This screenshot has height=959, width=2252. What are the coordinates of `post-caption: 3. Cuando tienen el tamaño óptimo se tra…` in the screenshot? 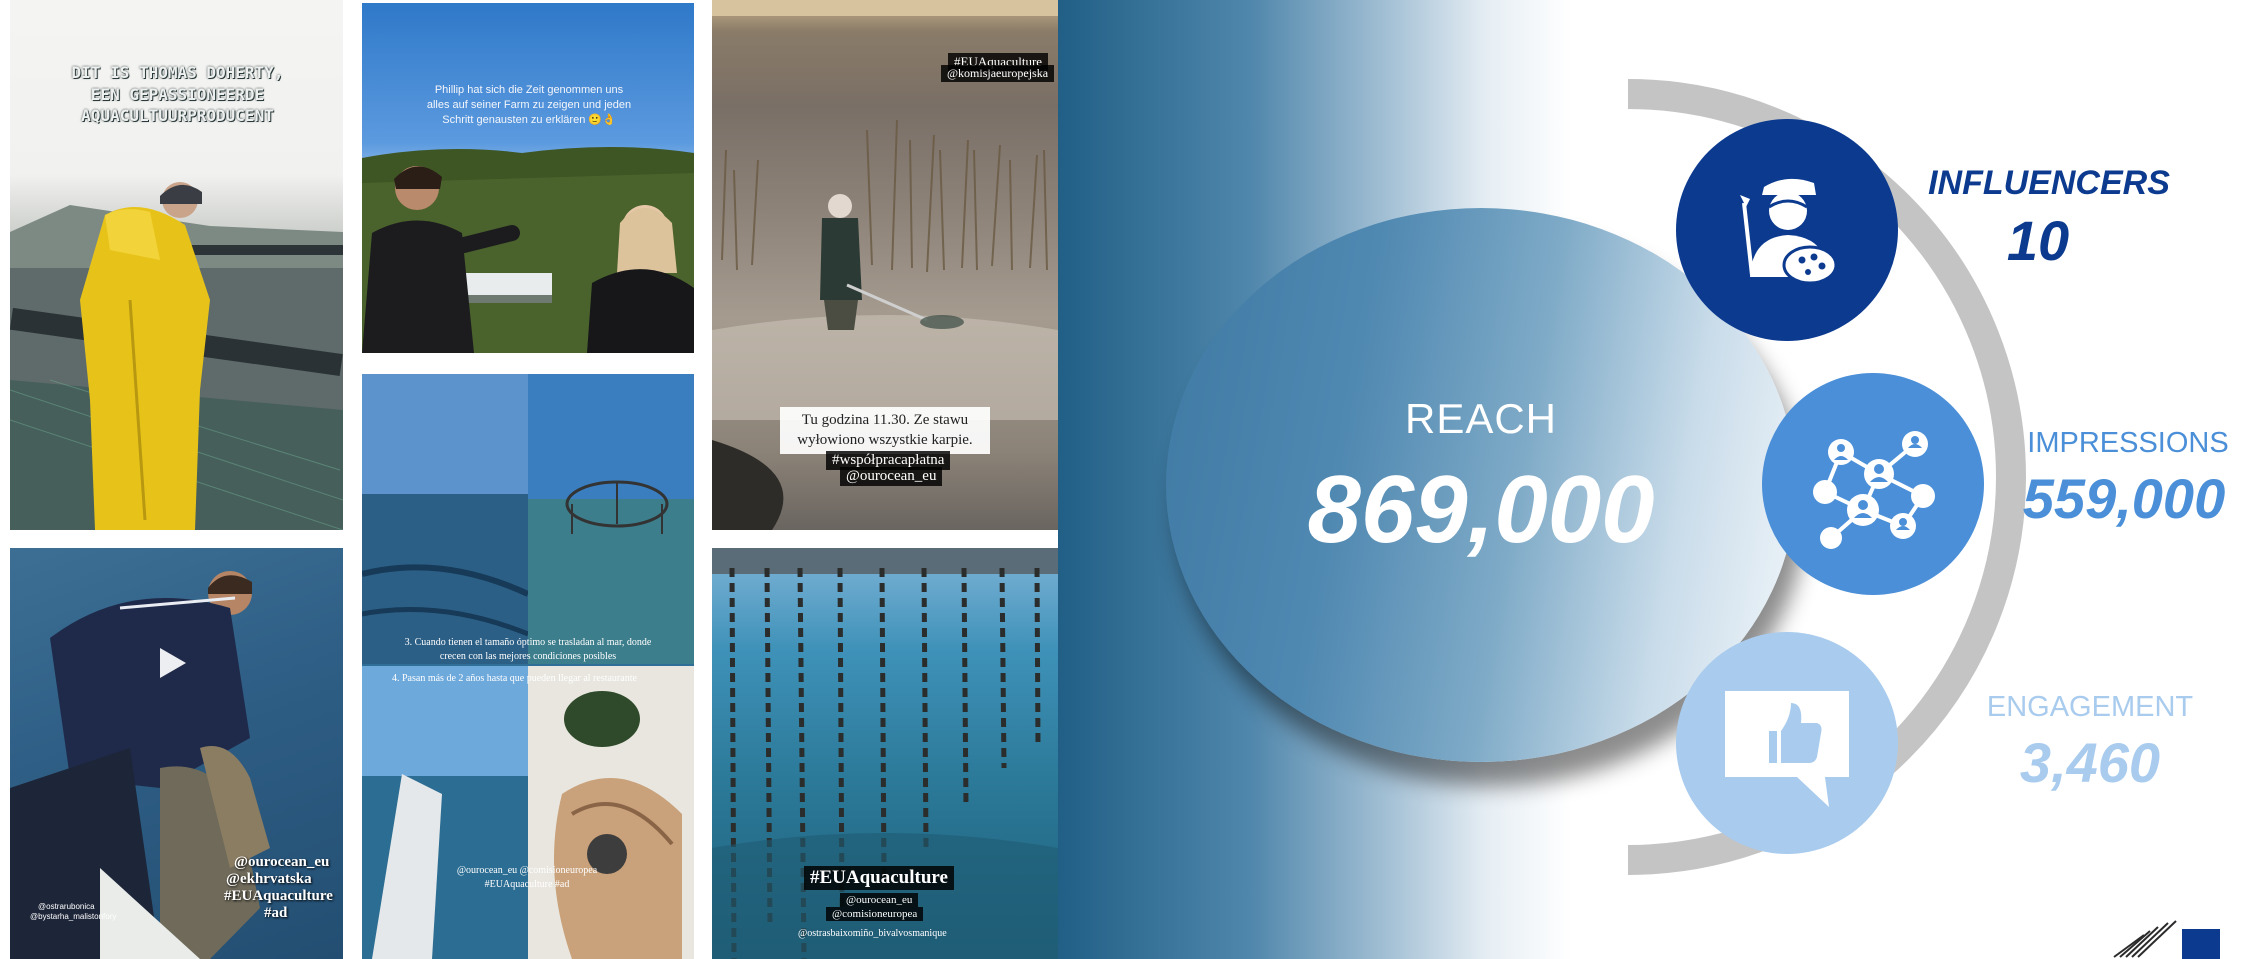 It's located at (528, 649).